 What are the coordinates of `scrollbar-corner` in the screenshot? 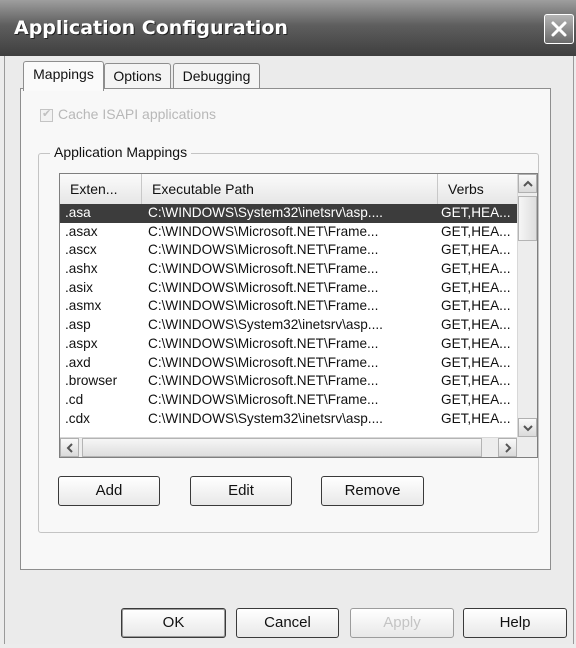 It's located at (527, 447).